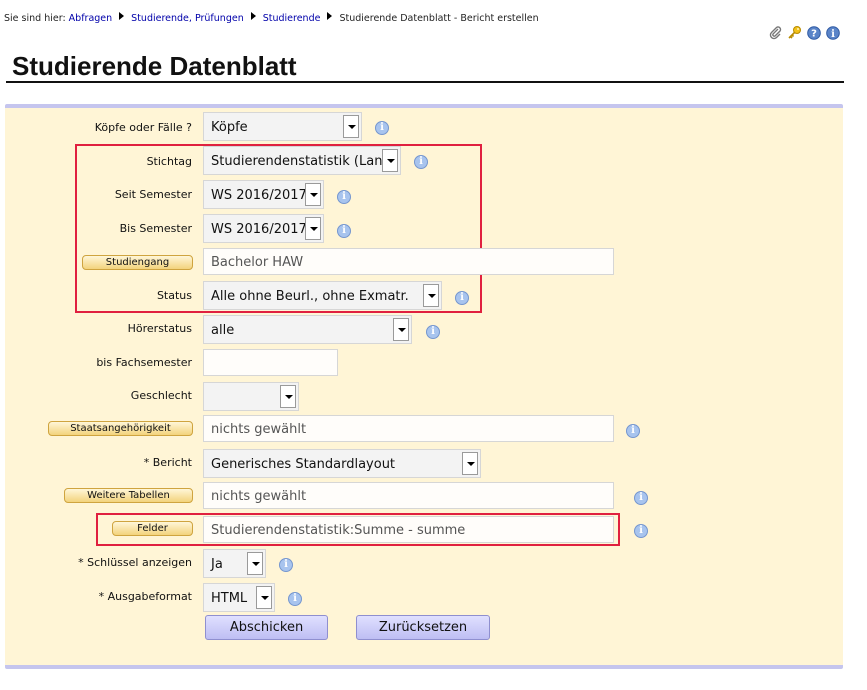 The image size is (867, 690). What do you see at coordinates (794, 32) in the screenshot?
I see `key-icon` at bounding box center [794, 32].